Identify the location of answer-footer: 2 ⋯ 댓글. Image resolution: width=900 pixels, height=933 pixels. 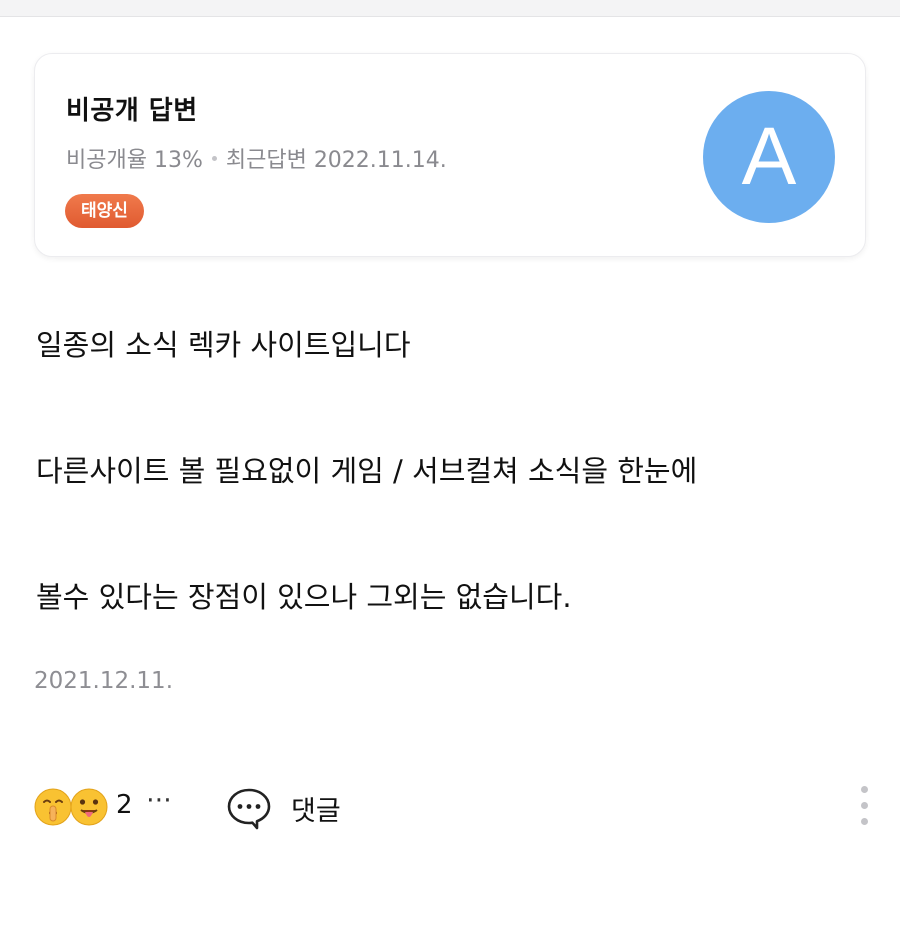
(454, 806).